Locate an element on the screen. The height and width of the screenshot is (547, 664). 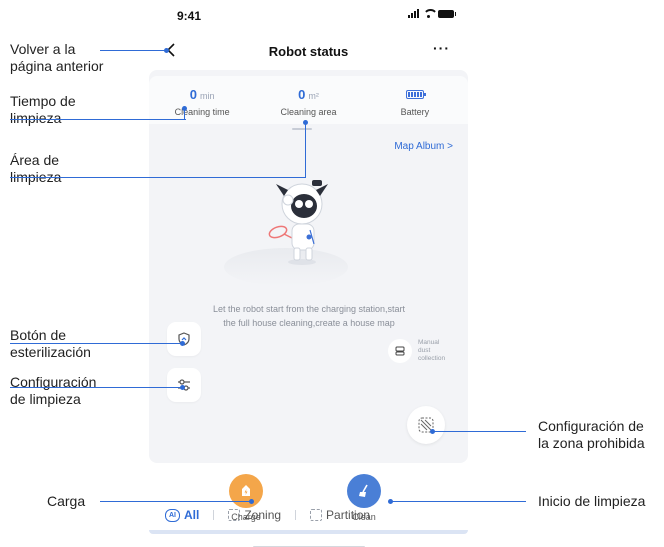
cleaning-time-label: Cleaning time is located at coordinates (202, 112).